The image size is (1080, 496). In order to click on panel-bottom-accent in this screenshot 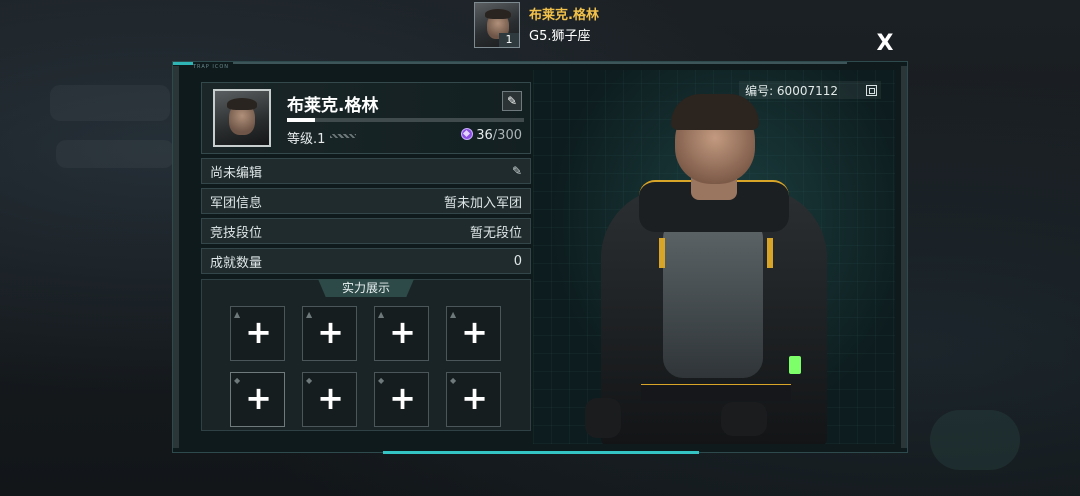, I will do `click(541, 452)`.